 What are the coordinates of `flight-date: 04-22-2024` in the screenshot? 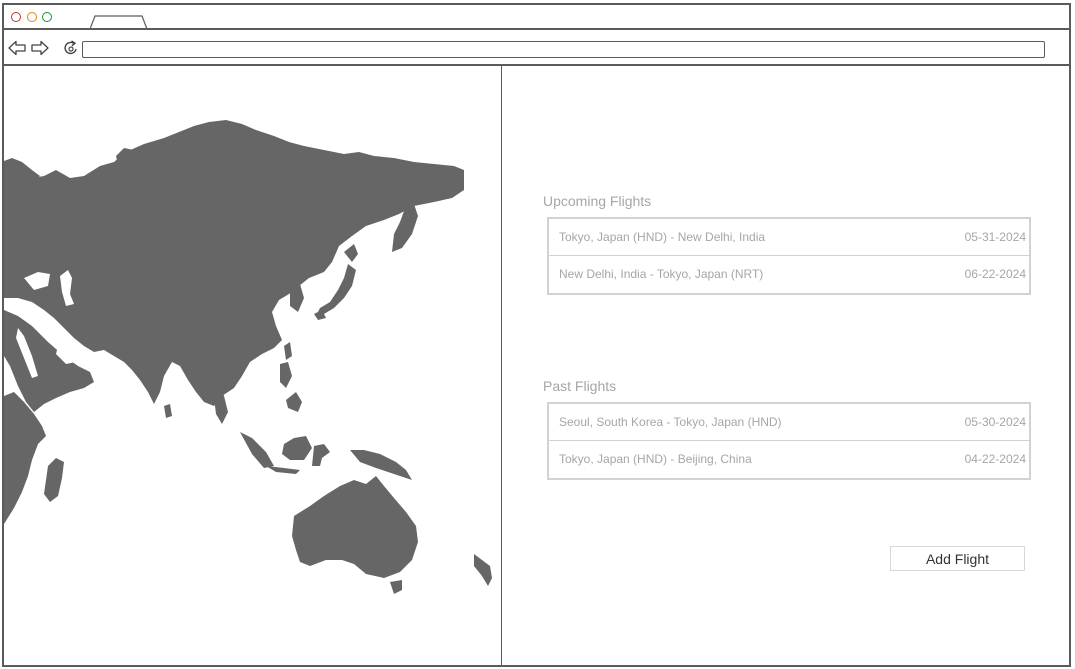 It's located at (995, 459).